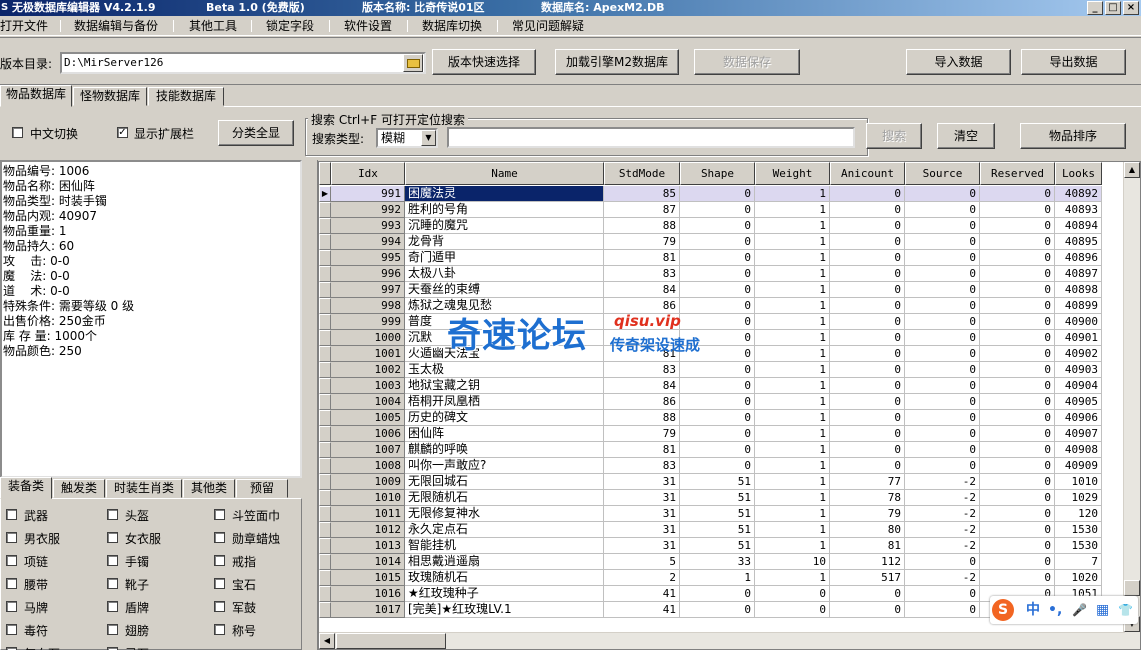 Image resolution: width=1141 pixels, height=650 pixels. Describe the element at coordinates (368, 402) in the screenshot. I see `cell-idx: 1004` at that location.